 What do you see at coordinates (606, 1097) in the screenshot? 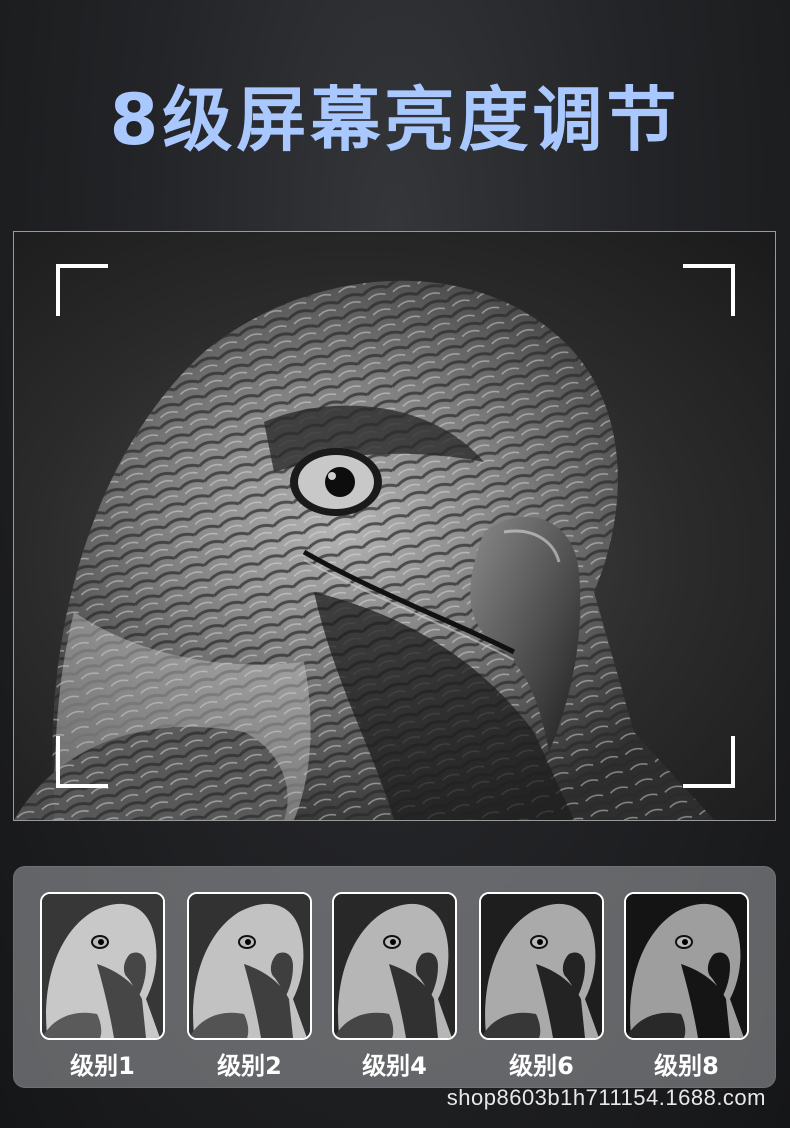
I see `shop-watermark: shop8603b1h711154.1688.com` at bounding box center [606, 1097].